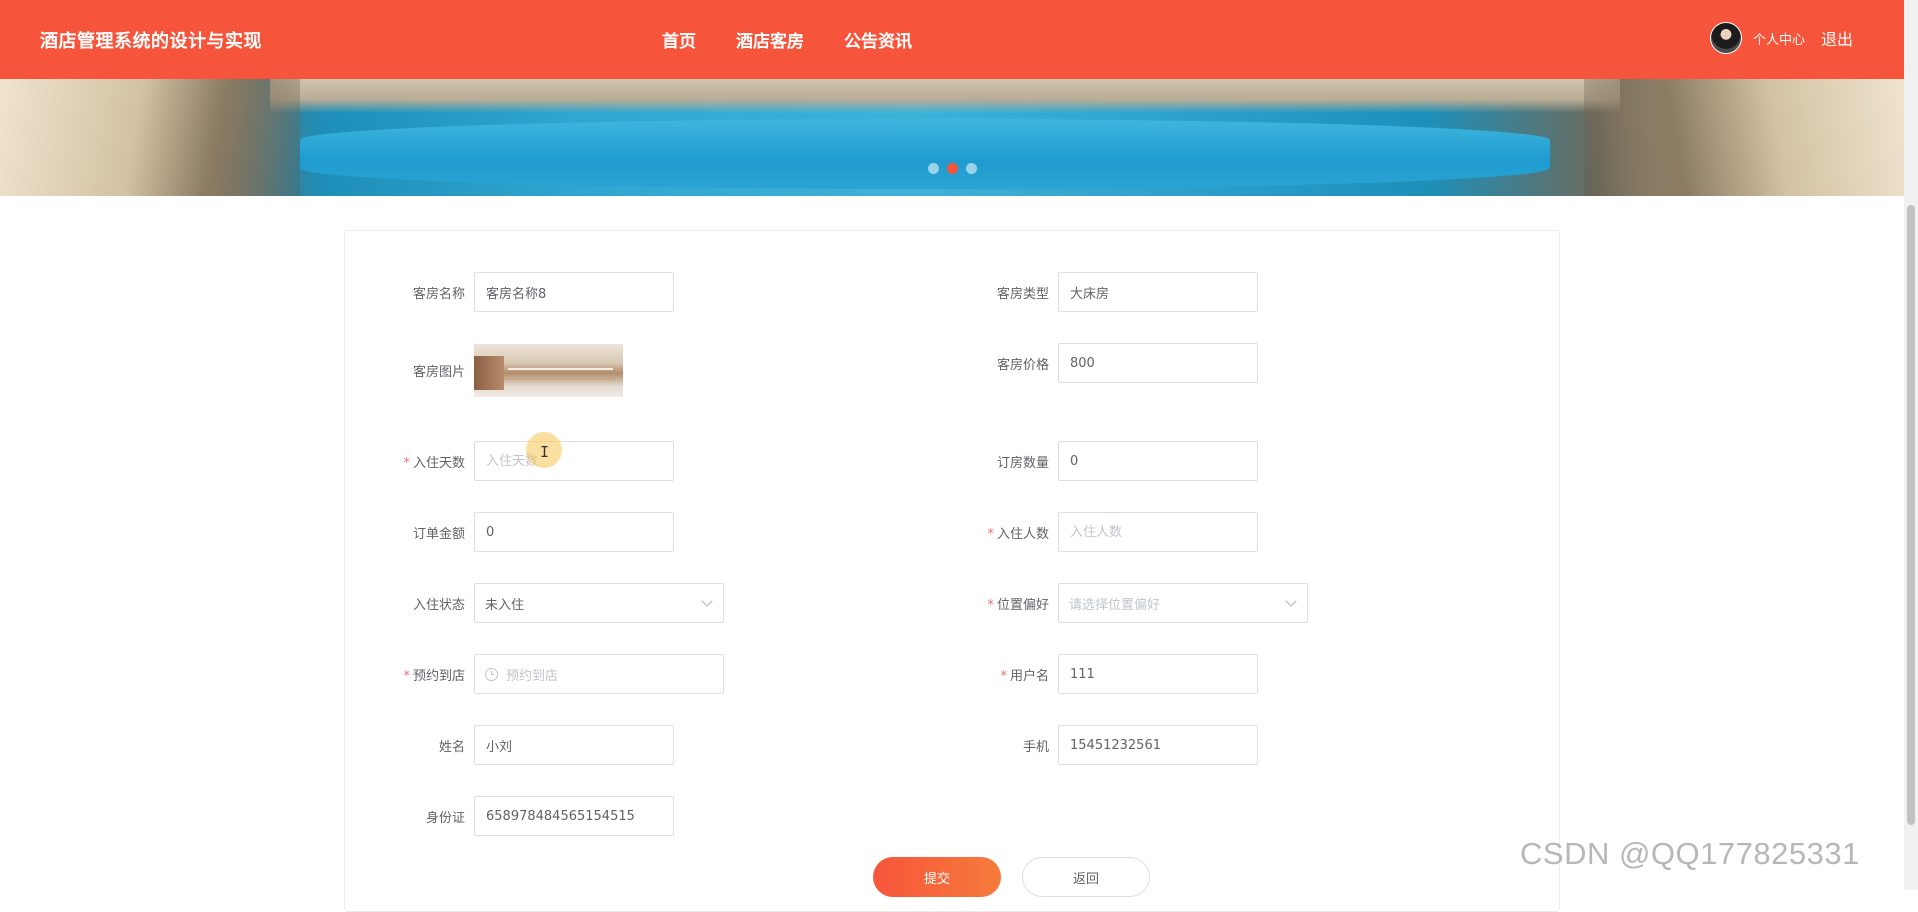  I want to click on field-room-image: 客房图片, so click(483, 370).